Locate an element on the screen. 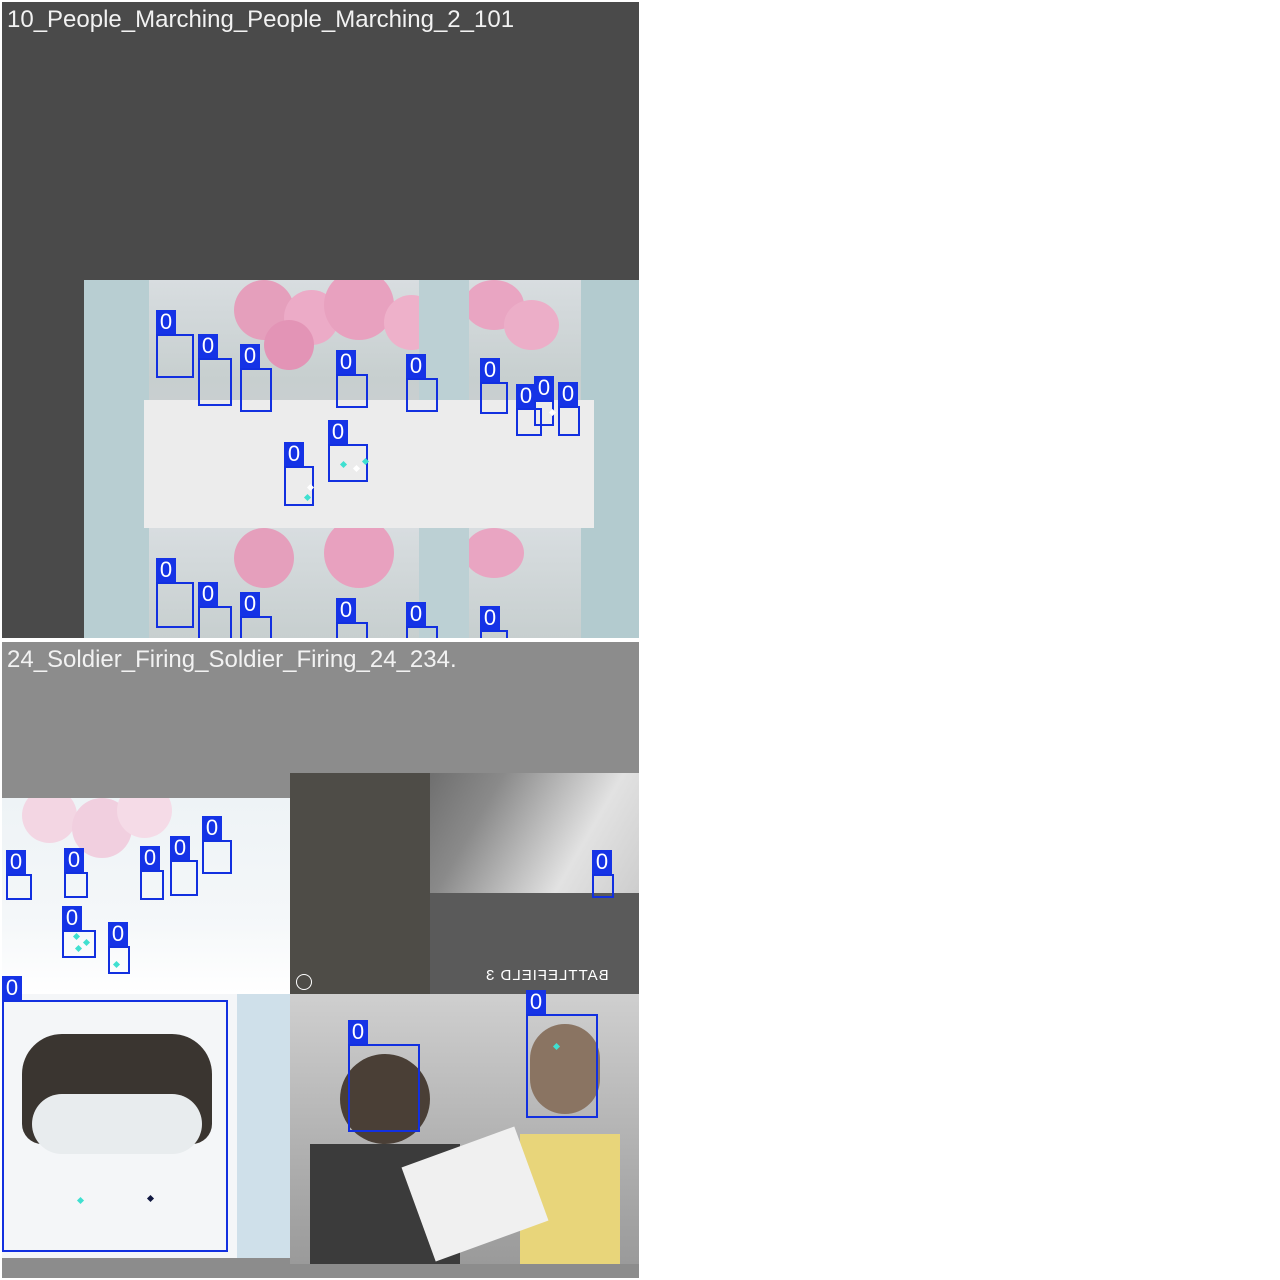 This screenshot has width=1280, height=1280. tile-title: 24_Soldier_Firing_Soldier_Firing_24_234. is located at coordinates (232, 659).